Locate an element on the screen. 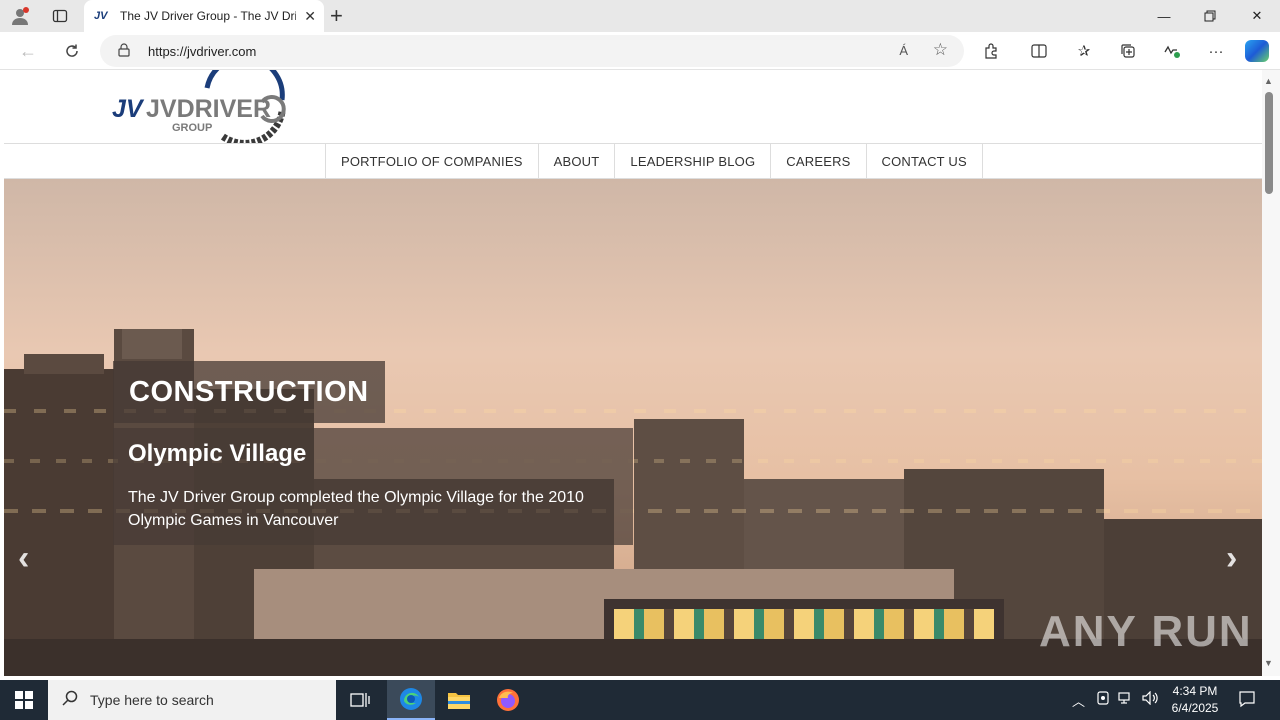  favorite-star-icon: ☆ is located at coordinates (940, 50).